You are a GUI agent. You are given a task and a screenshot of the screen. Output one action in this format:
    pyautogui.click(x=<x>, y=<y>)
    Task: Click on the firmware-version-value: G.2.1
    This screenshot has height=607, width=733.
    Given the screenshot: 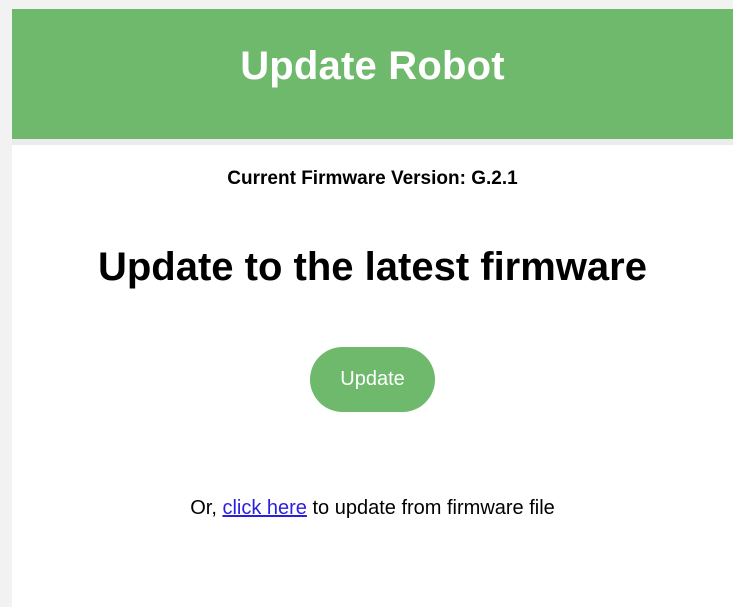 What is the action you would take?
    pyautogui.click(x=494, y=178)
    